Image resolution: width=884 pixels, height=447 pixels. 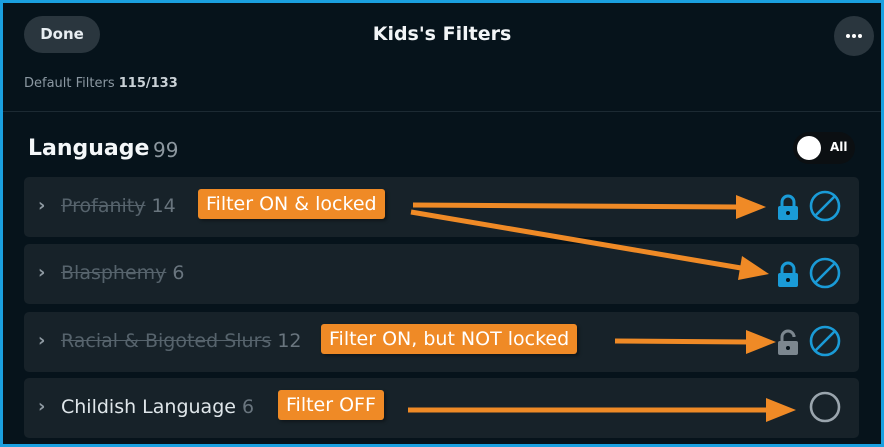 What do you see at coordinates (89, 148) in the screenshot?
I see `section-title: Language` at bounding box center [89, 148].